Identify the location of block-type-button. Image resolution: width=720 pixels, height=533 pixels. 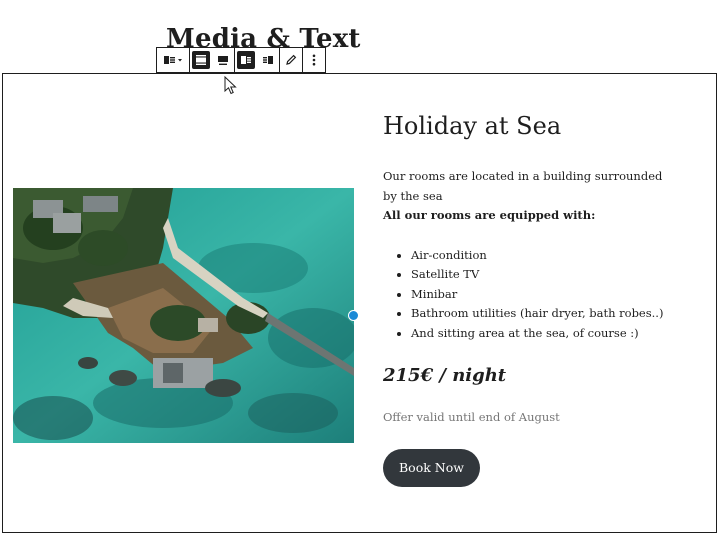
(173, 60).